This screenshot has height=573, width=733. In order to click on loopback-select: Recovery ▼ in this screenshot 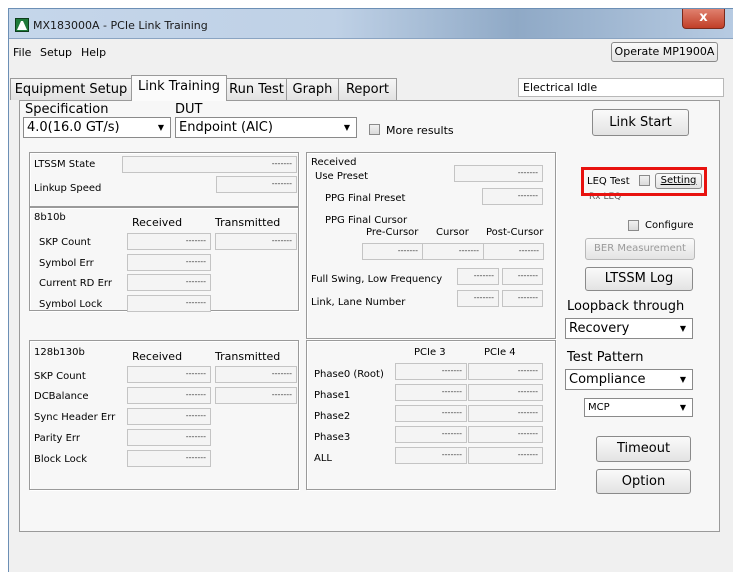, I will do `click(629, 328)`.